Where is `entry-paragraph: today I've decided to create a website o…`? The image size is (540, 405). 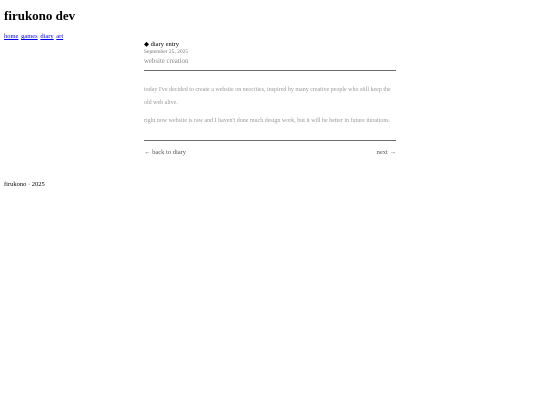
entry-paragraph: today I've decided to create a website o… is located at coordinates (267, 96).